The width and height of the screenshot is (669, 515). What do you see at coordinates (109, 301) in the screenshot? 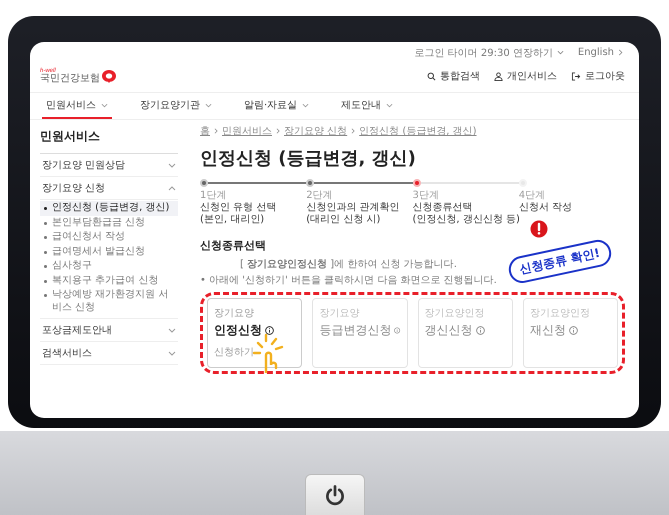
I see `sidebar-item: 낙상예방 재가환경지원 서비스 신청` at bounding box center [109, 301].